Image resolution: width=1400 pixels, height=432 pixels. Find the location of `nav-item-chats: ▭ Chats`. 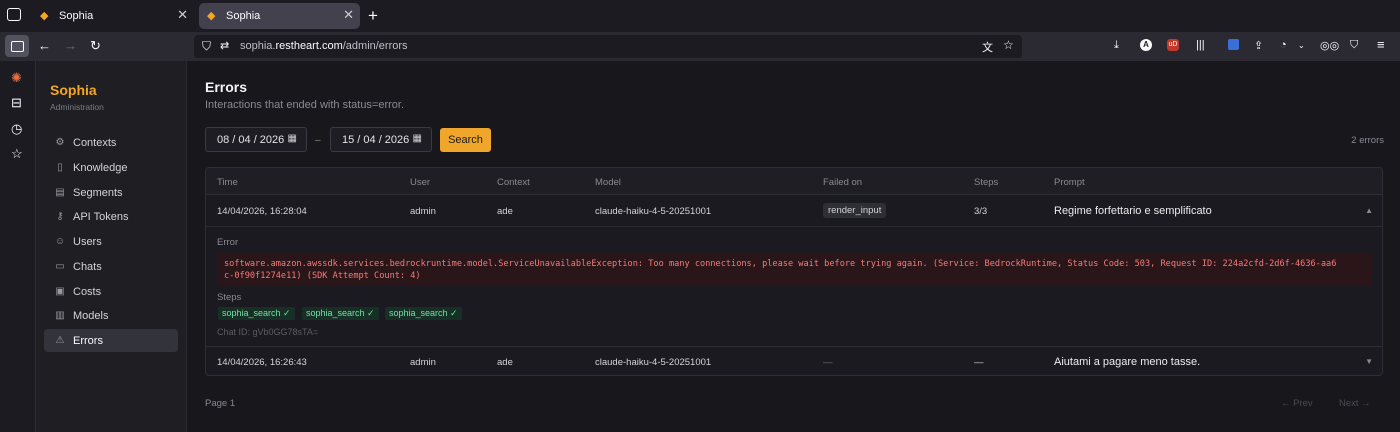

nav-item-chats: ▭ Chats is located at coordinates (111, 266).